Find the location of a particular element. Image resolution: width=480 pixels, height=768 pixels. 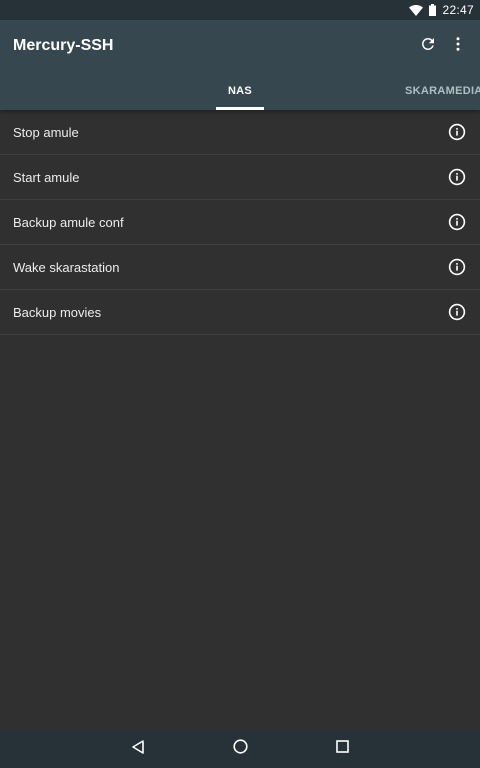

command-label: Backup movies is located at coordinates (57, 312).